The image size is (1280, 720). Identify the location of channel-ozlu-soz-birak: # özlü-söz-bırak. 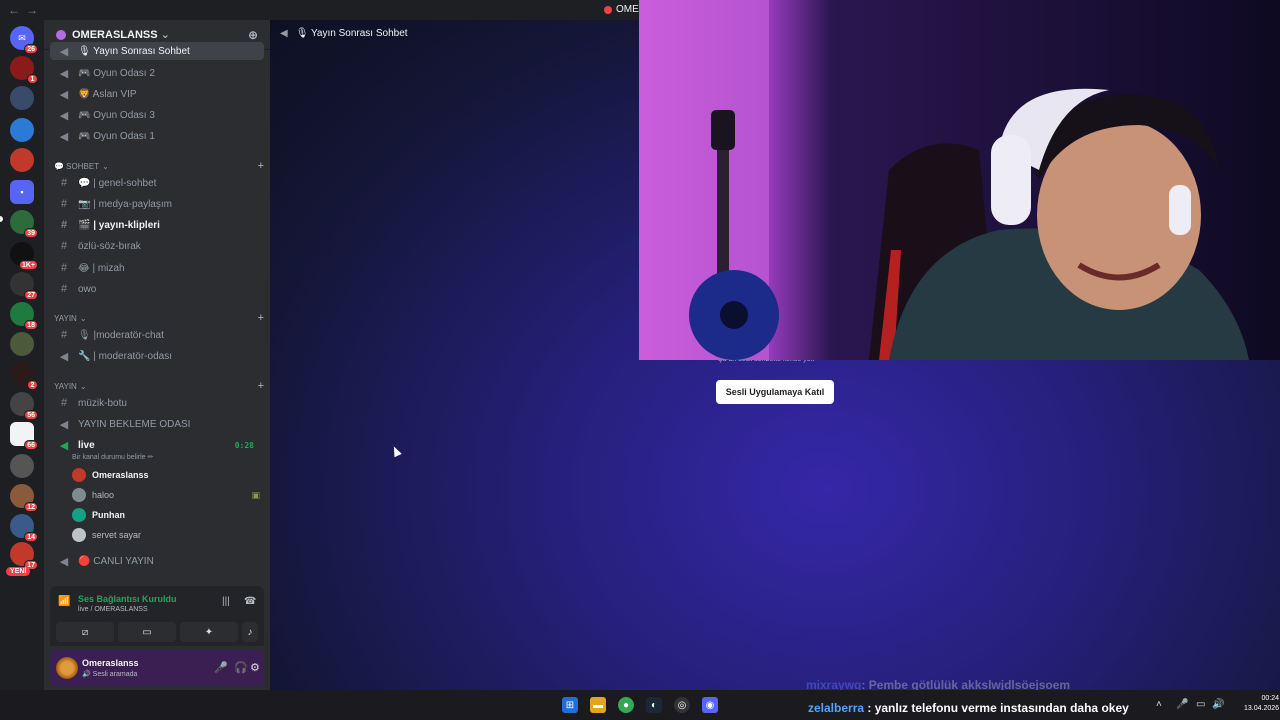
(157, 246).